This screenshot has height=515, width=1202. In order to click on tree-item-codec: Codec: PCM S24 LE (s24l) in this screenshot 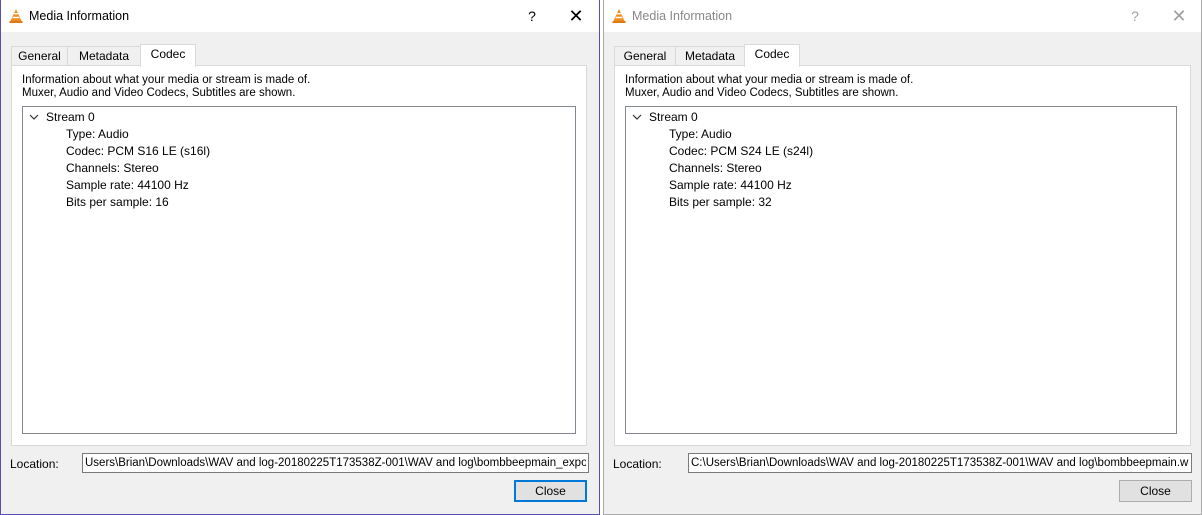, I will do `click(741, 151)`.